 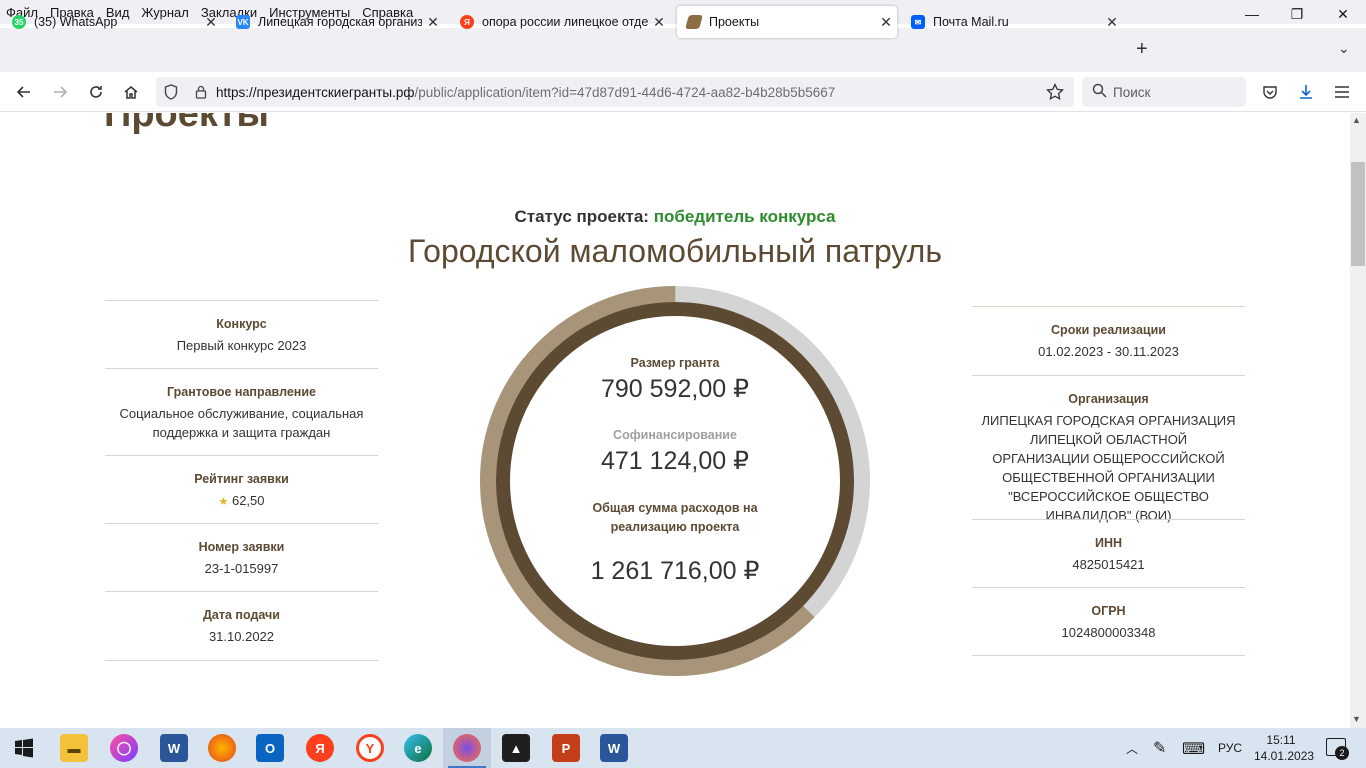 What do you see at coordinates (96, 92) in the screenshot?
I see `reload-icon` at bounding box center [96, 92].